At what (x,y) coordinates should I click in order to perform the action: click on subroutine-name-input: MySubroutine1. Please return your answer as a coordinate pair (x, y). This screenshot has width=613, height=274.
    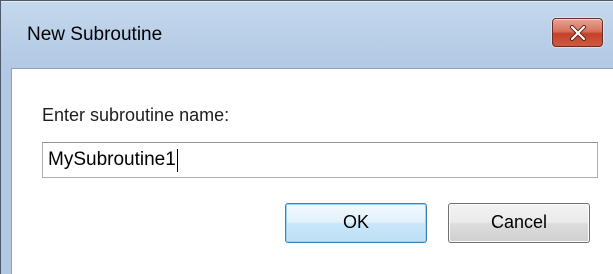
    Looking at the image, I should click on (320, 160).